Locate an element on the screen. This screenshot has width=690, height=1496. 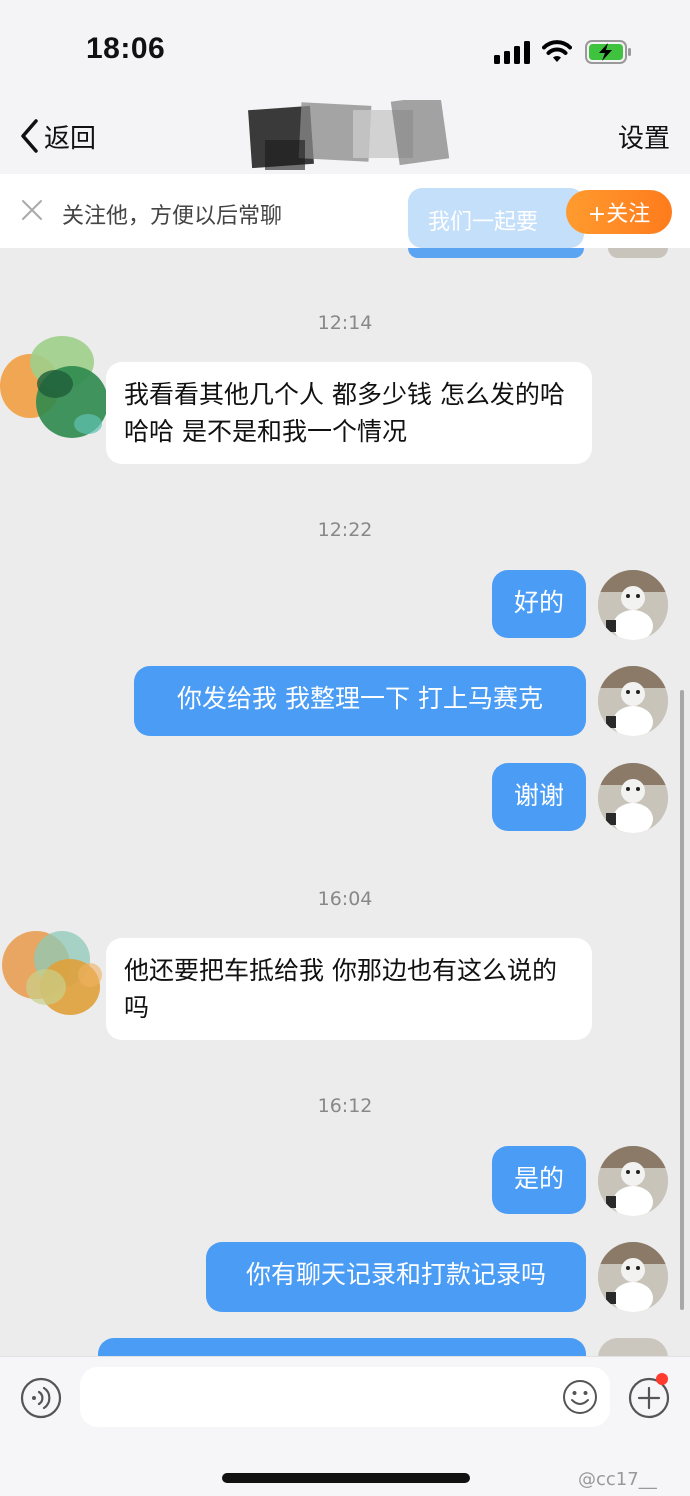
message-timestamp: 12:22 is located at coordinates (345, 530).